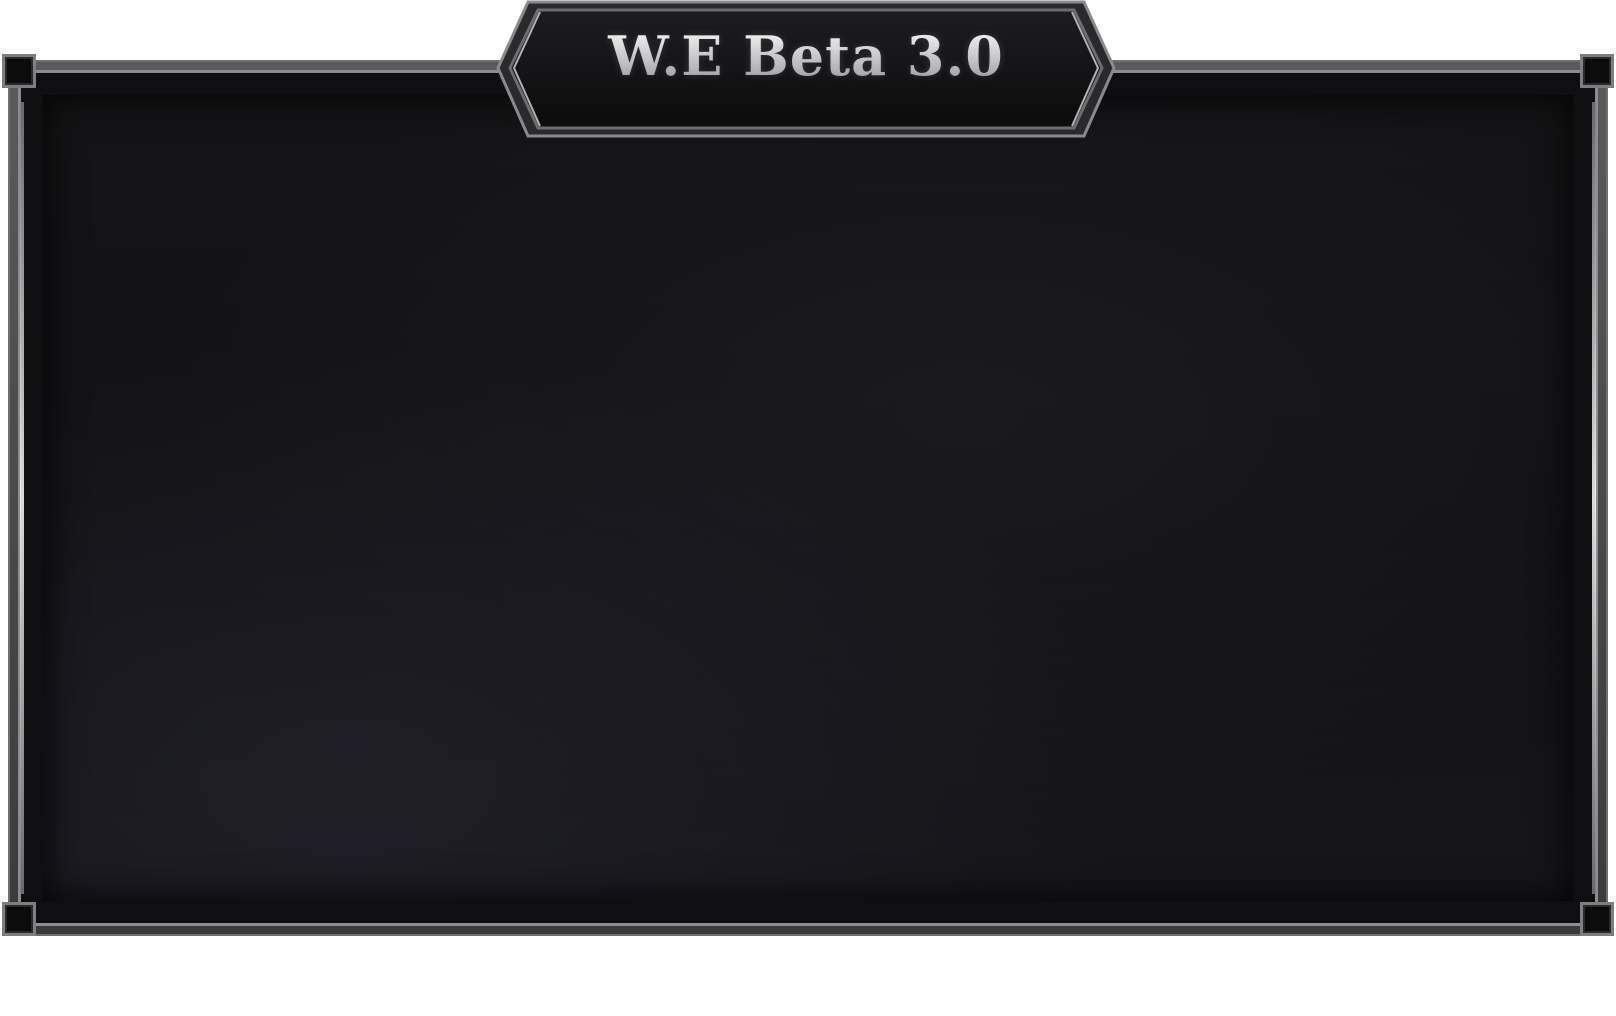 This screenshot has width=1616, height=1016. What do you see at coordinates (806, 56) in the screenshot?
I see `window-title: W.E Beta 3.0` at bounding box center [806, 56].